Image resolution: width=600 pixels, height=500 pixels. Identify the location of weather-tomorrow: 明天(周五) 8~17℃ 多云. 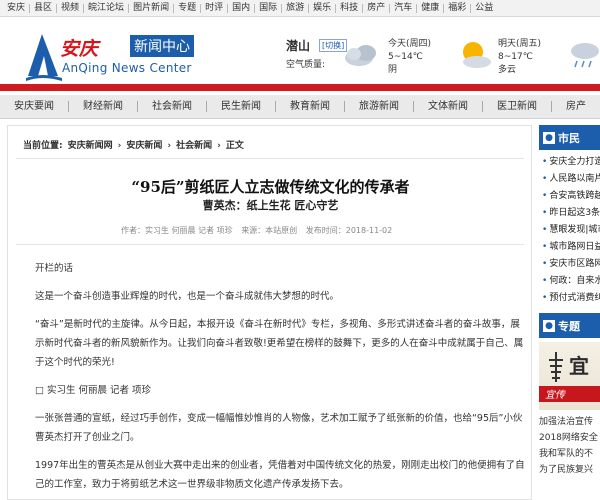
(519, 57).